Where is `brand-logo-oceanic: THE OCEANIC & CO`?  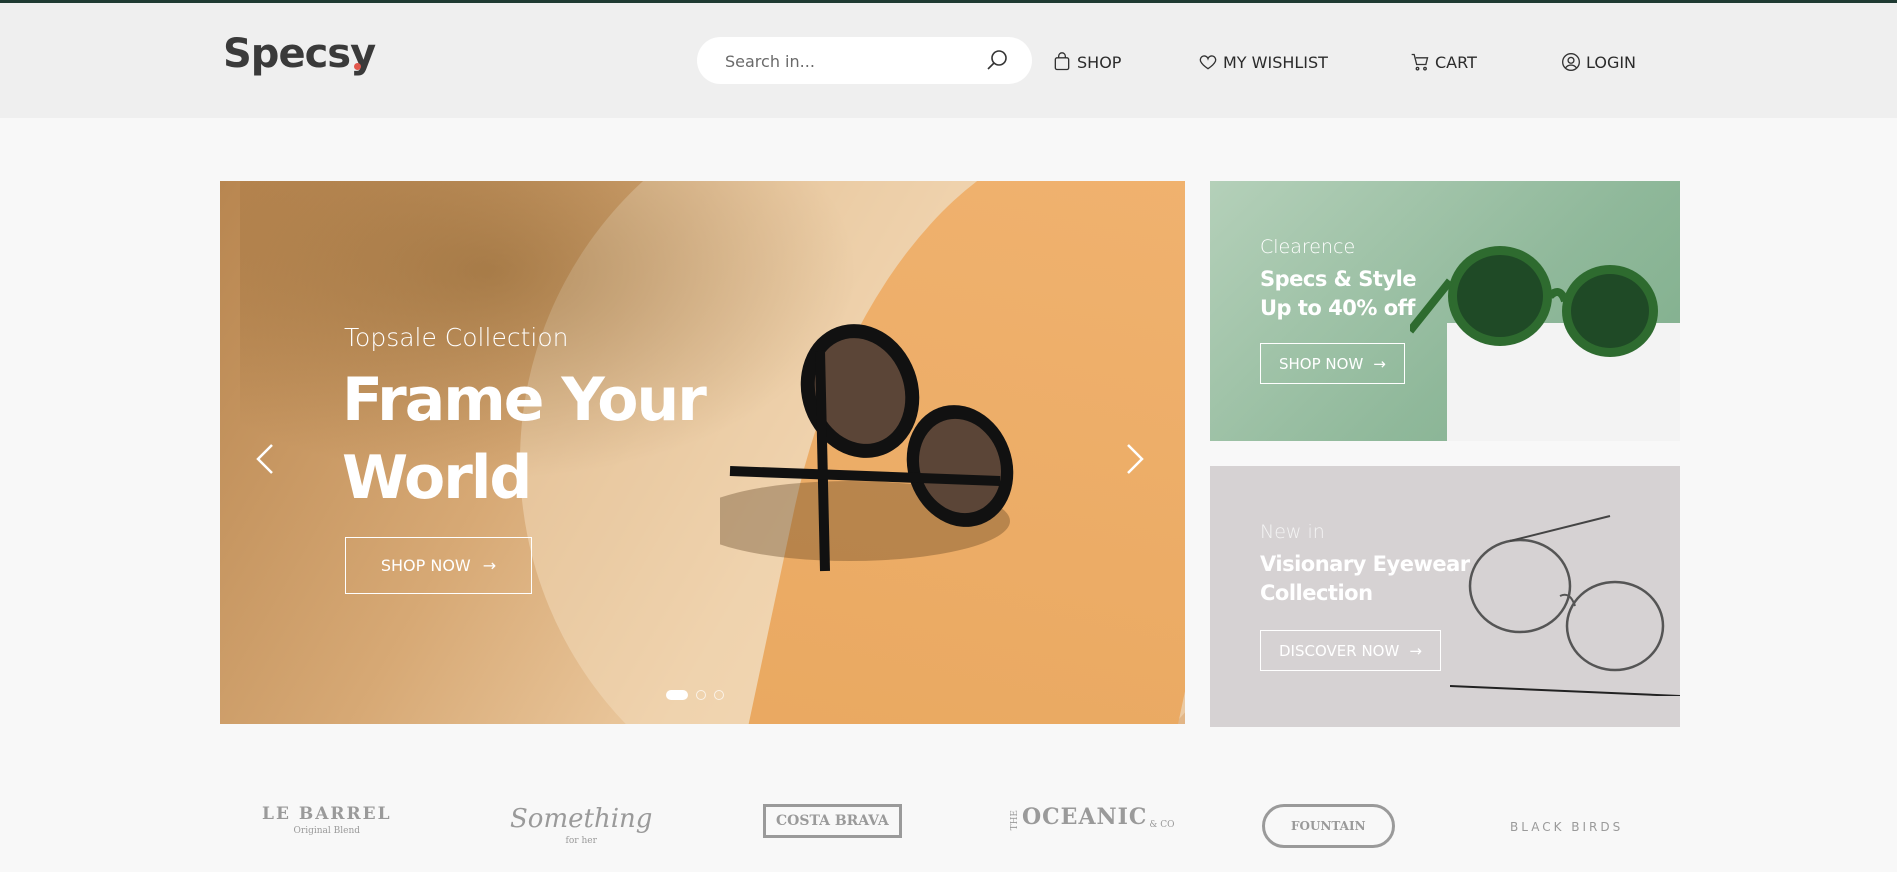
brand-logo-oceanic: THE OCEANIC & CO is located at coordinates (1092, 817).